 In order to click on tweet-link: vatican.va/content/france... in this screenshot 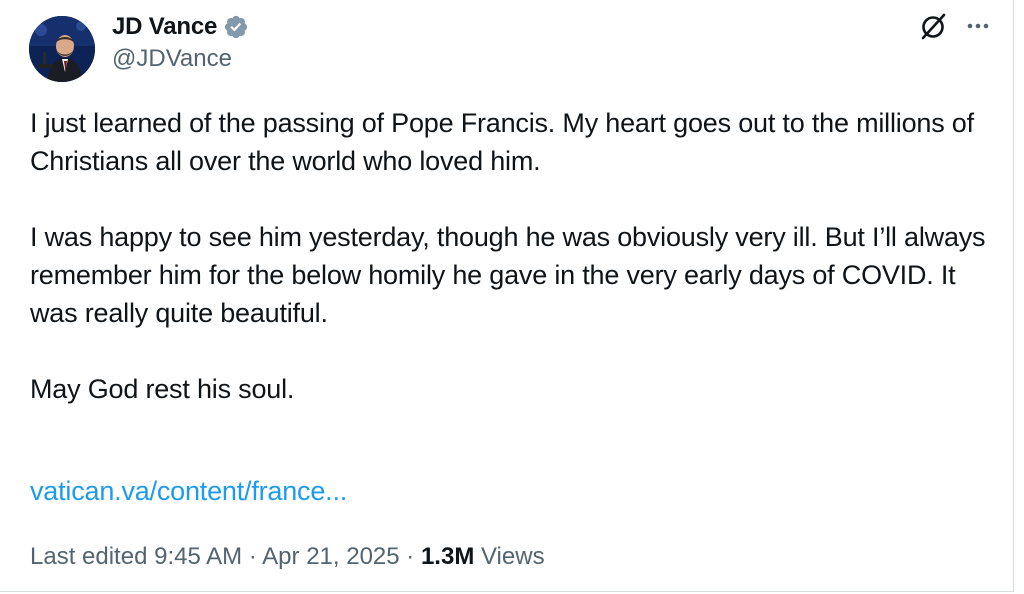, I will do `click(188, 491)`.